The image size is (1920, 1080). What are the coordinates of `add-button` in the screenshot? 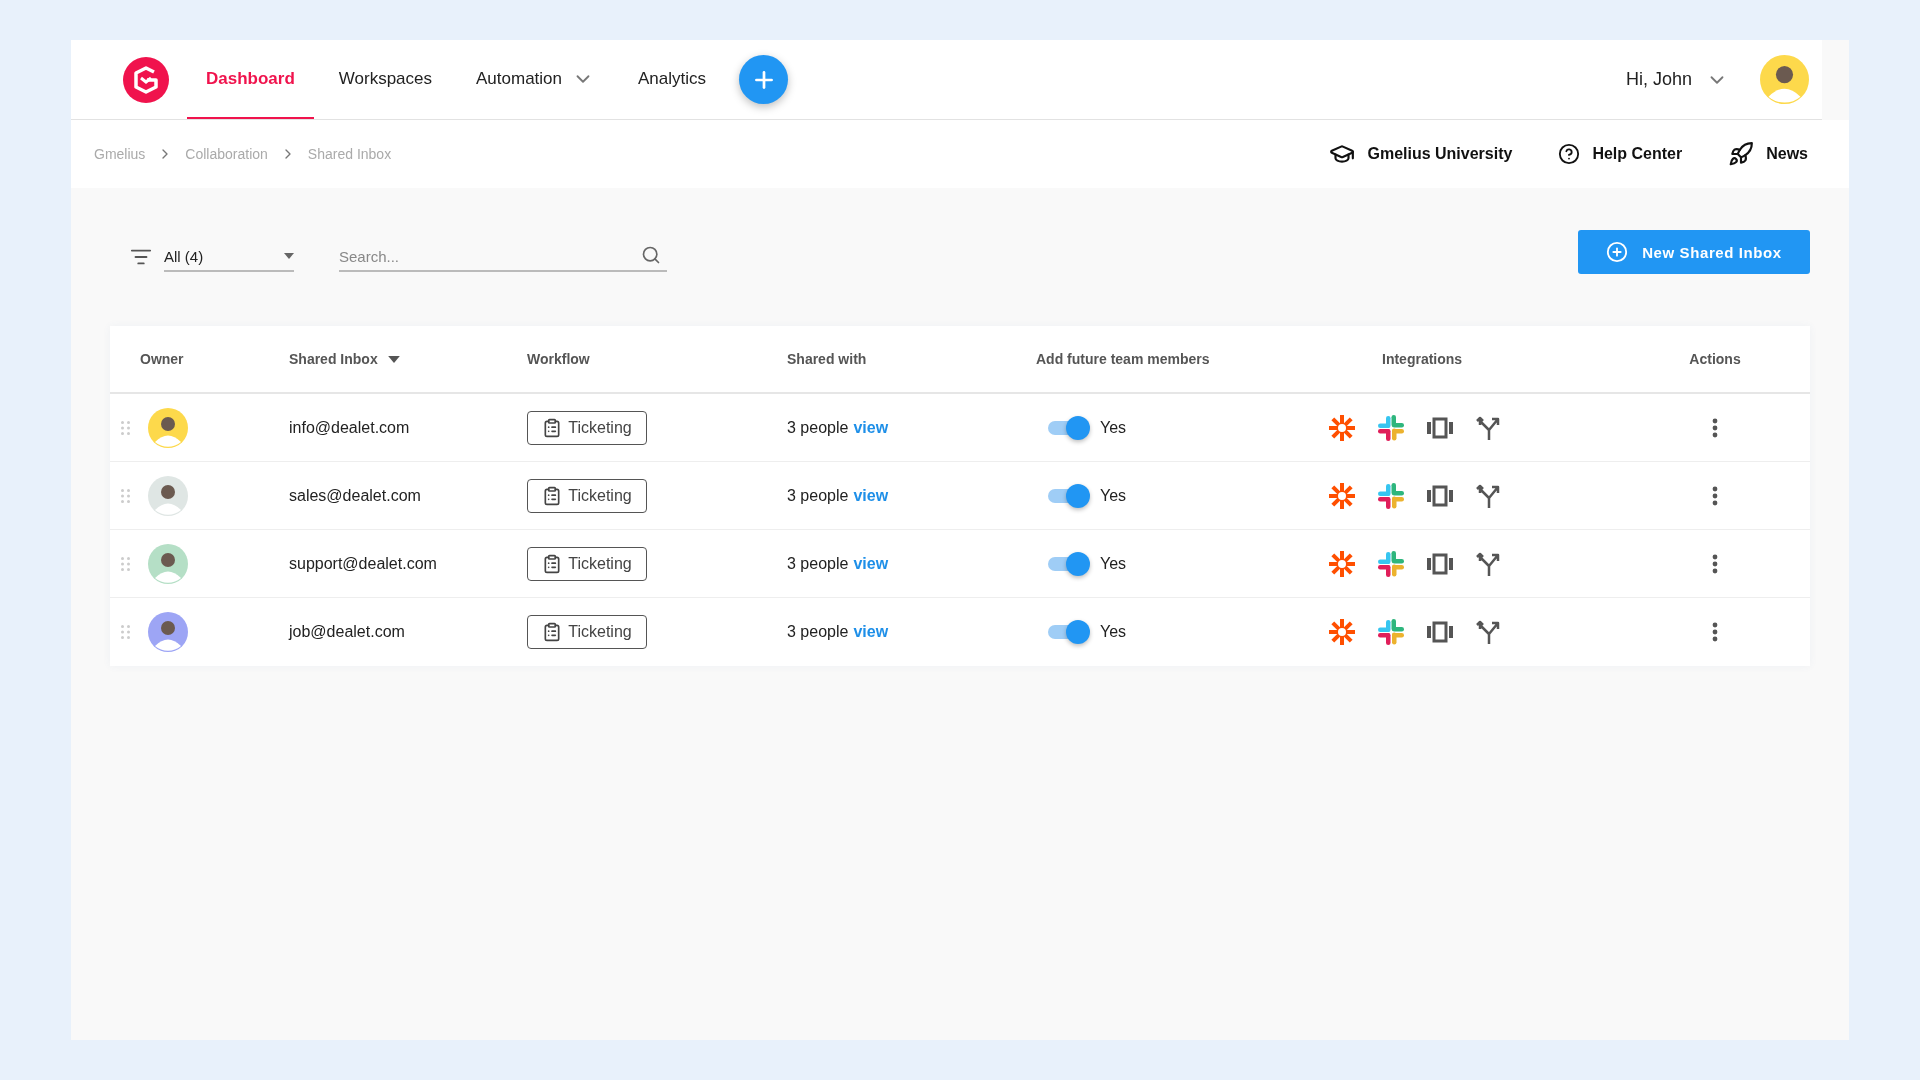 It's located at (764, 79).